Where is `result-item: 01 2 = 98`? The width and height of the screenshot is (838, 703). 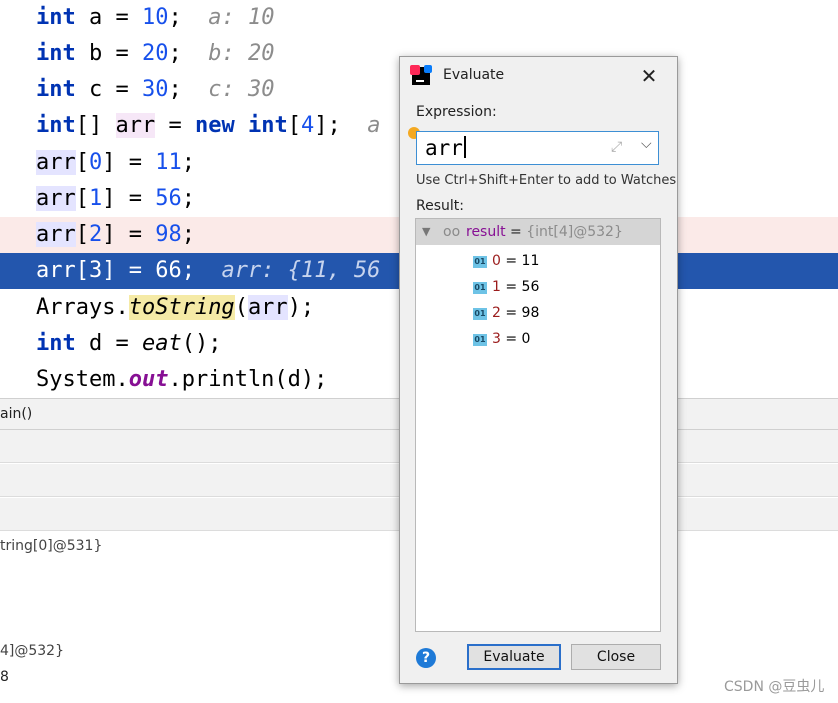
result-item: 01 2 = 98 is located at coordinates (506, 313).